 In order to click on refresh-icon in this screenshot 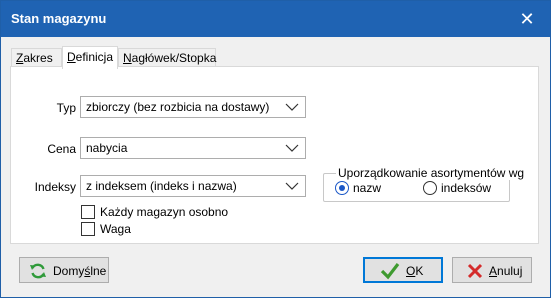, I will do `click(38, 271)`.